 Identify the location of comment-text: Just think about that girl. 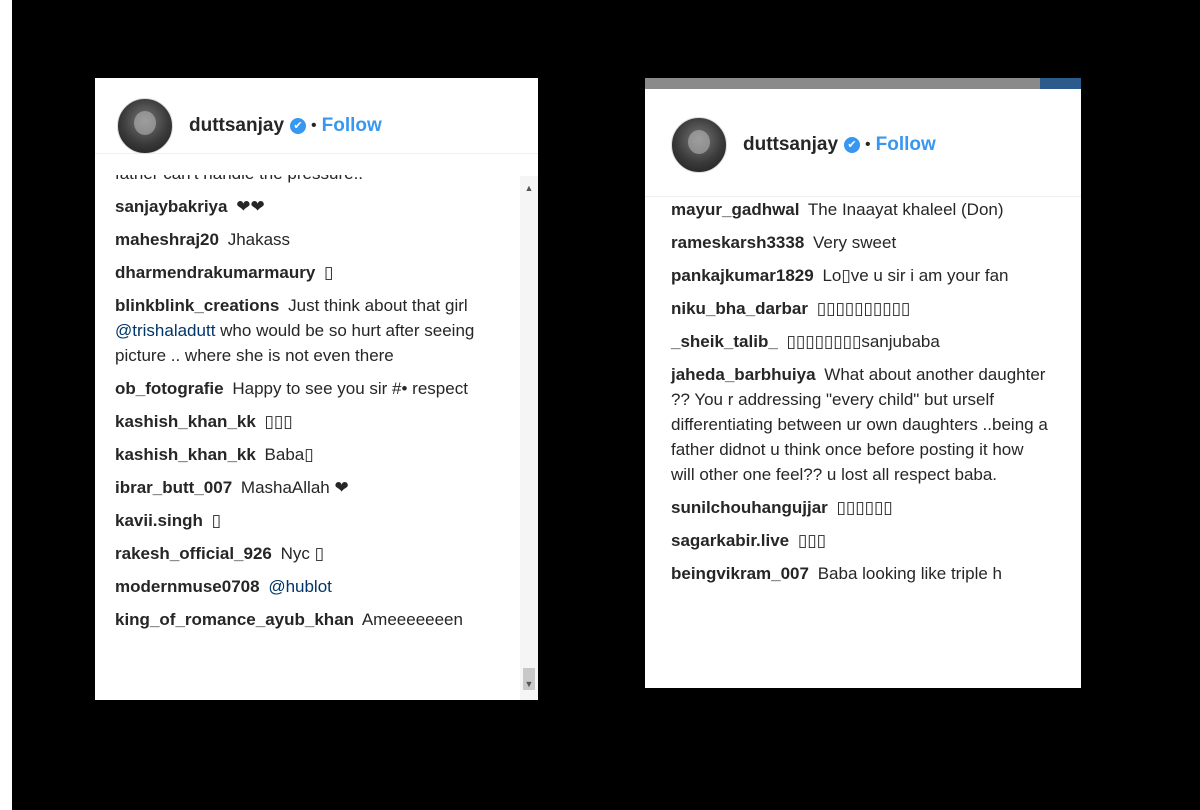
(378, 305).